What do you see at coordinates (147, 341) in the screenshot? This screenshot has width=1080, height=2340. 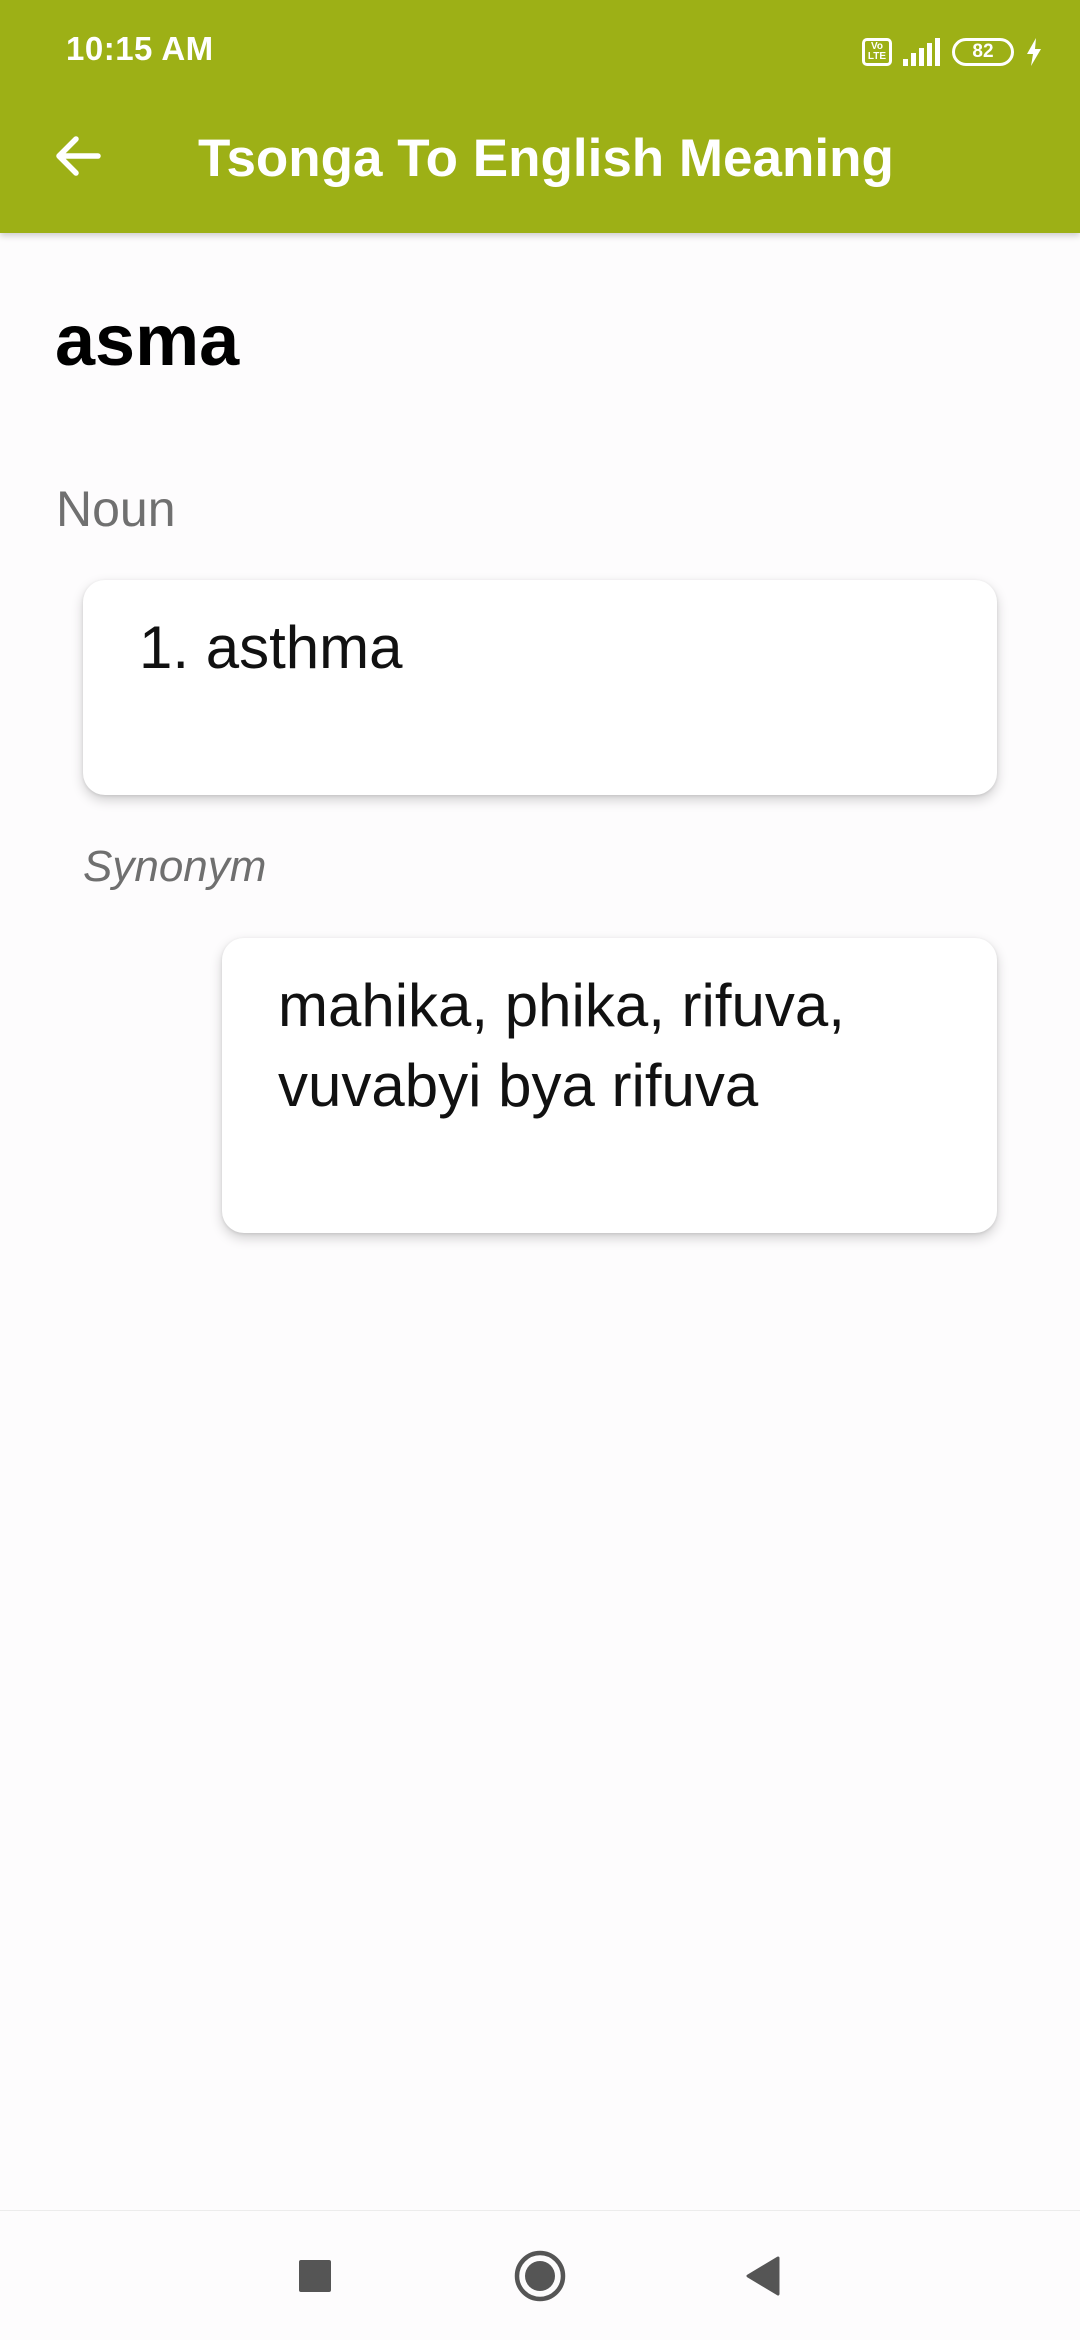 I see `headword: asma` at bounding box center [147, 341].